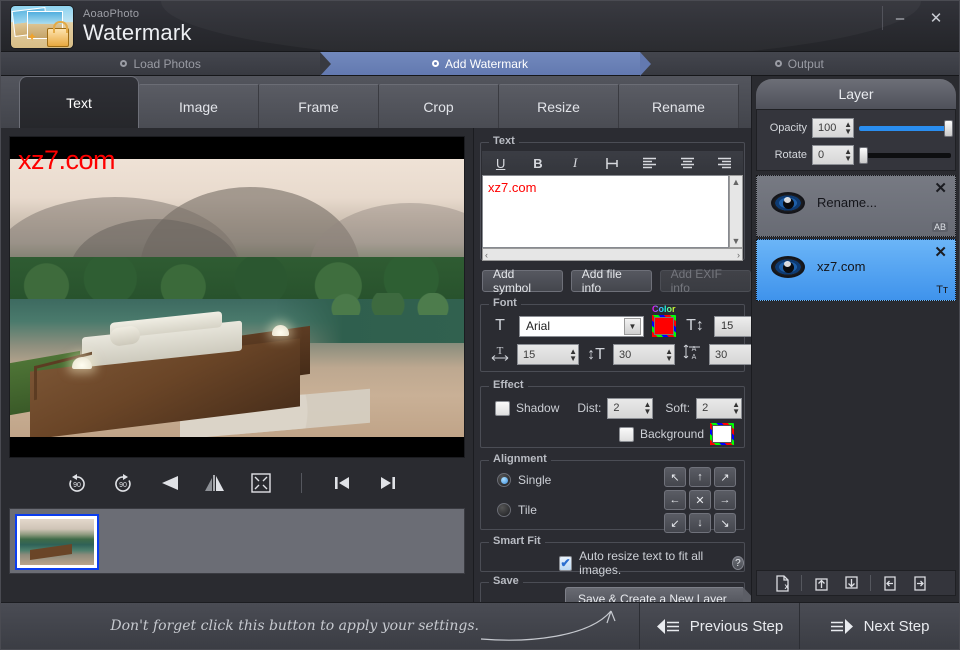 Image resolution: width=960 pixels, height=650 pixels. I want to click on step-load-photos: Load Photos, so click(166, 64).